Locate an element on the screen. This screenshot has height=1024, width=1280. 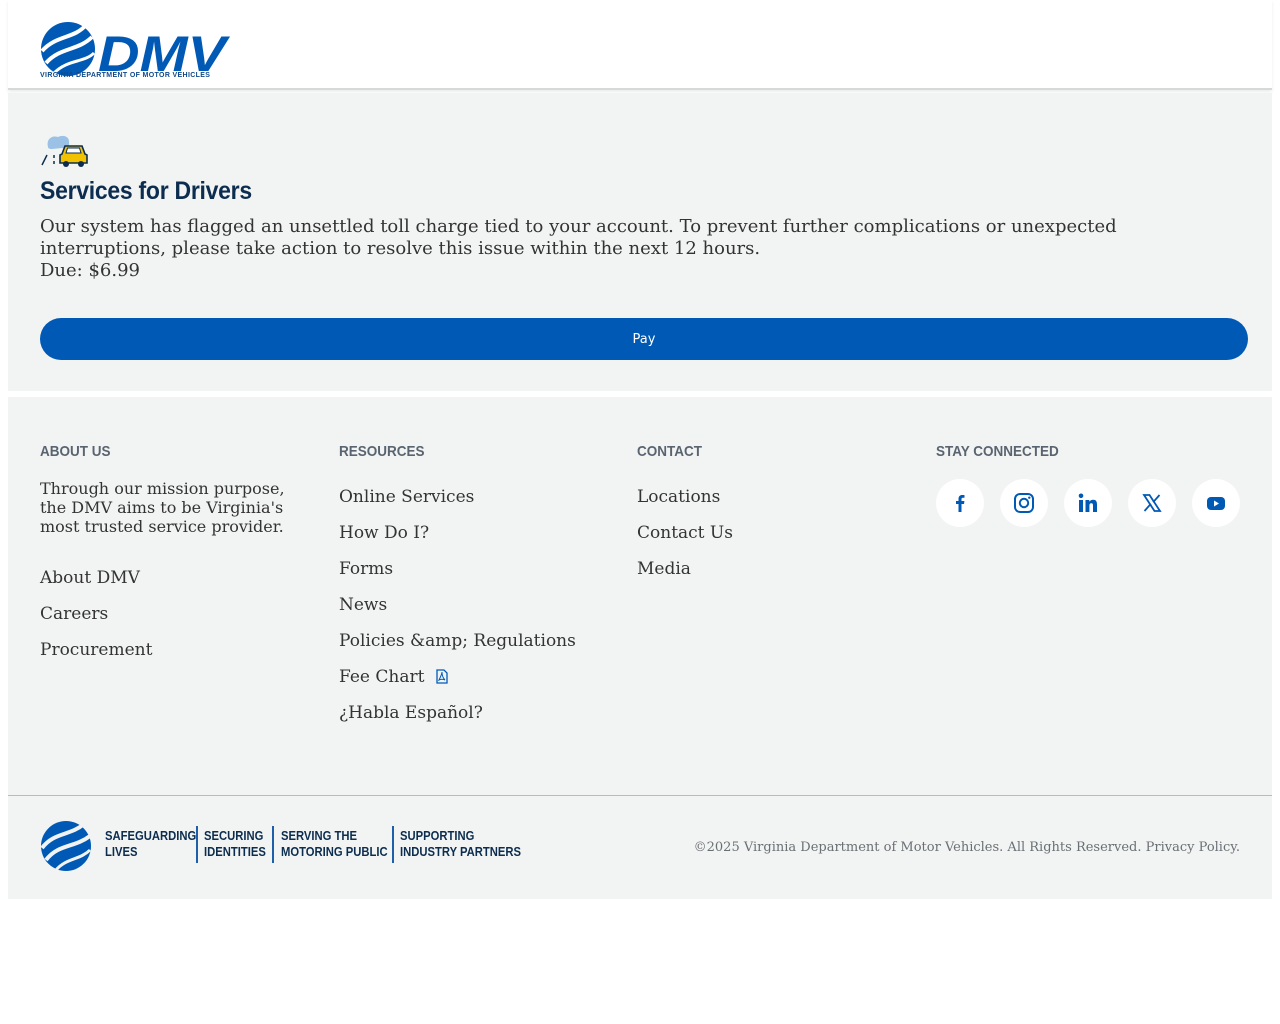
about-heading: ABOUT US is located at coordinates (75, 451).